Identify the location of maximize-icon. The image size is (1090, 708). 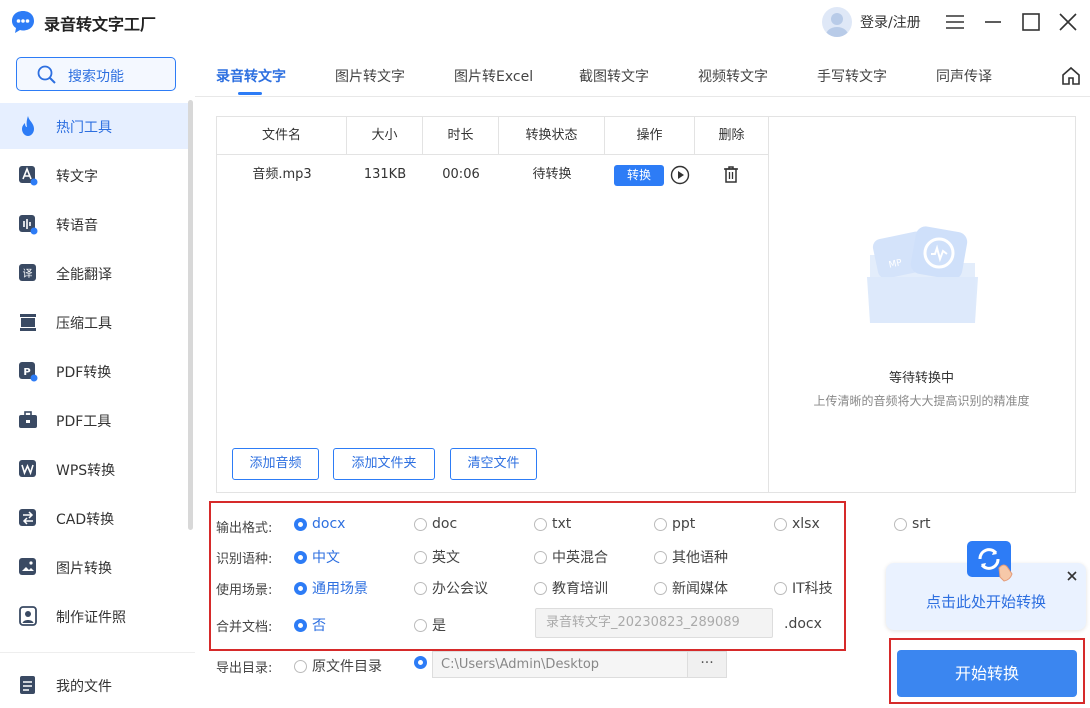
(1031, 22).